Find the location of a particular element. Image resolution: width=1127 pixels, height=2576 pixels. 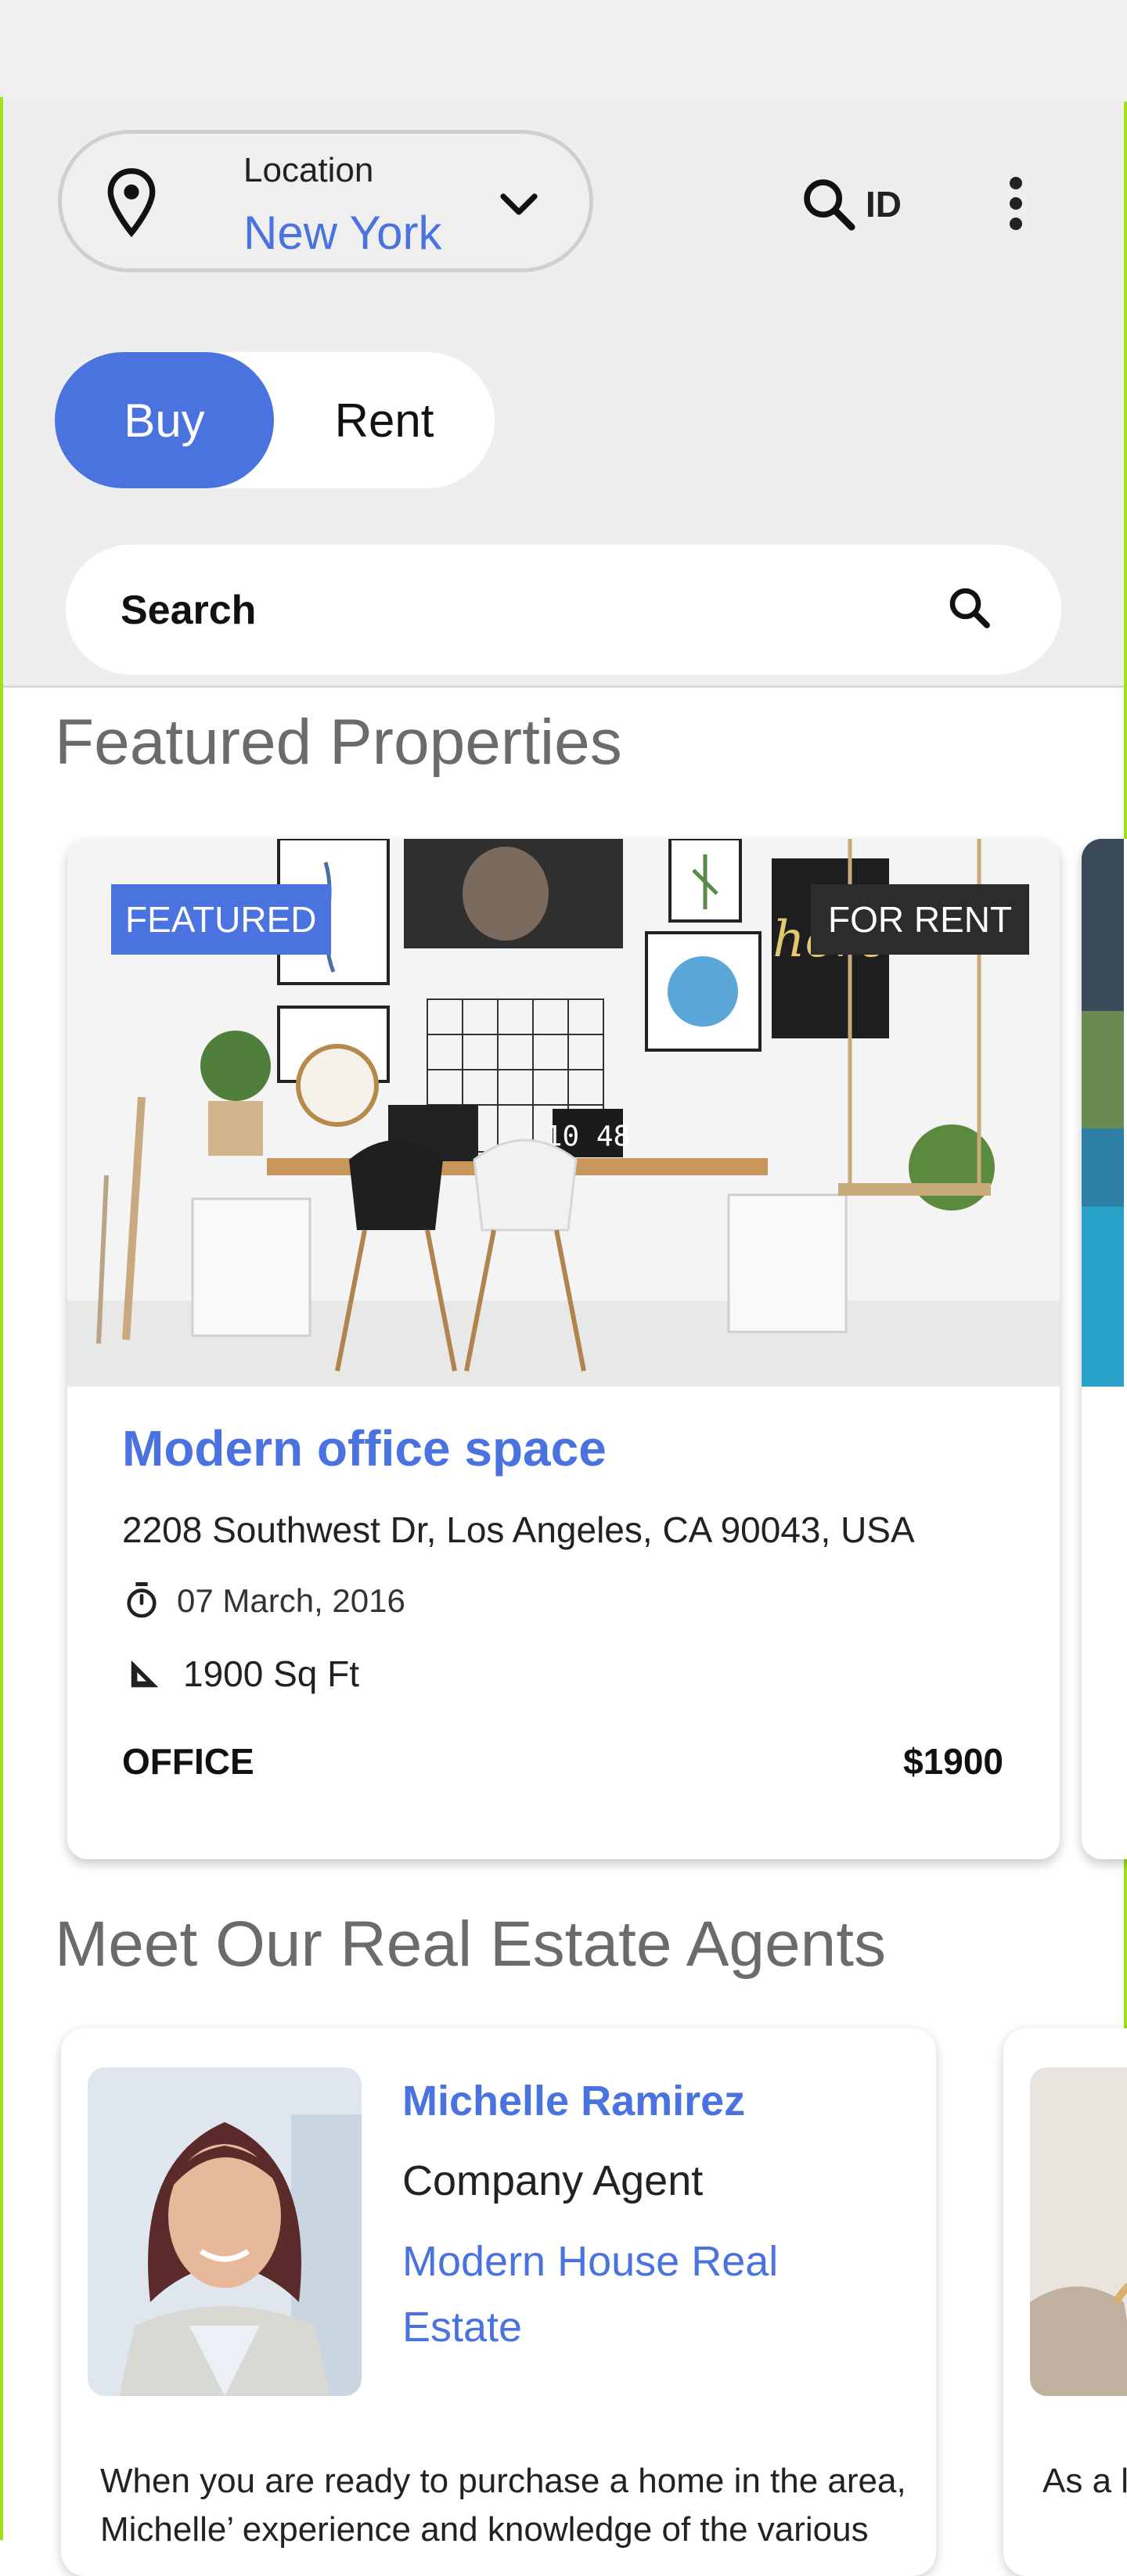

more-options-icon is located at coordinates (1016, 204).